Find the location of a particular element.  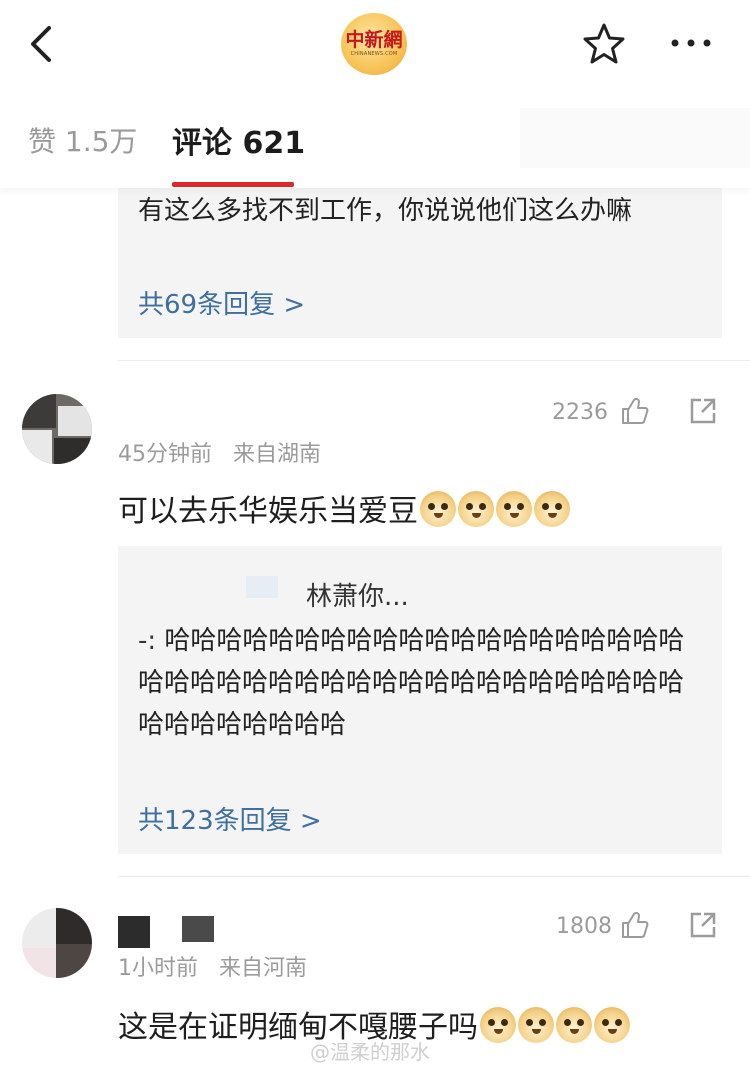

comment-location: 来自河南 is located at coordinates (262, 968).